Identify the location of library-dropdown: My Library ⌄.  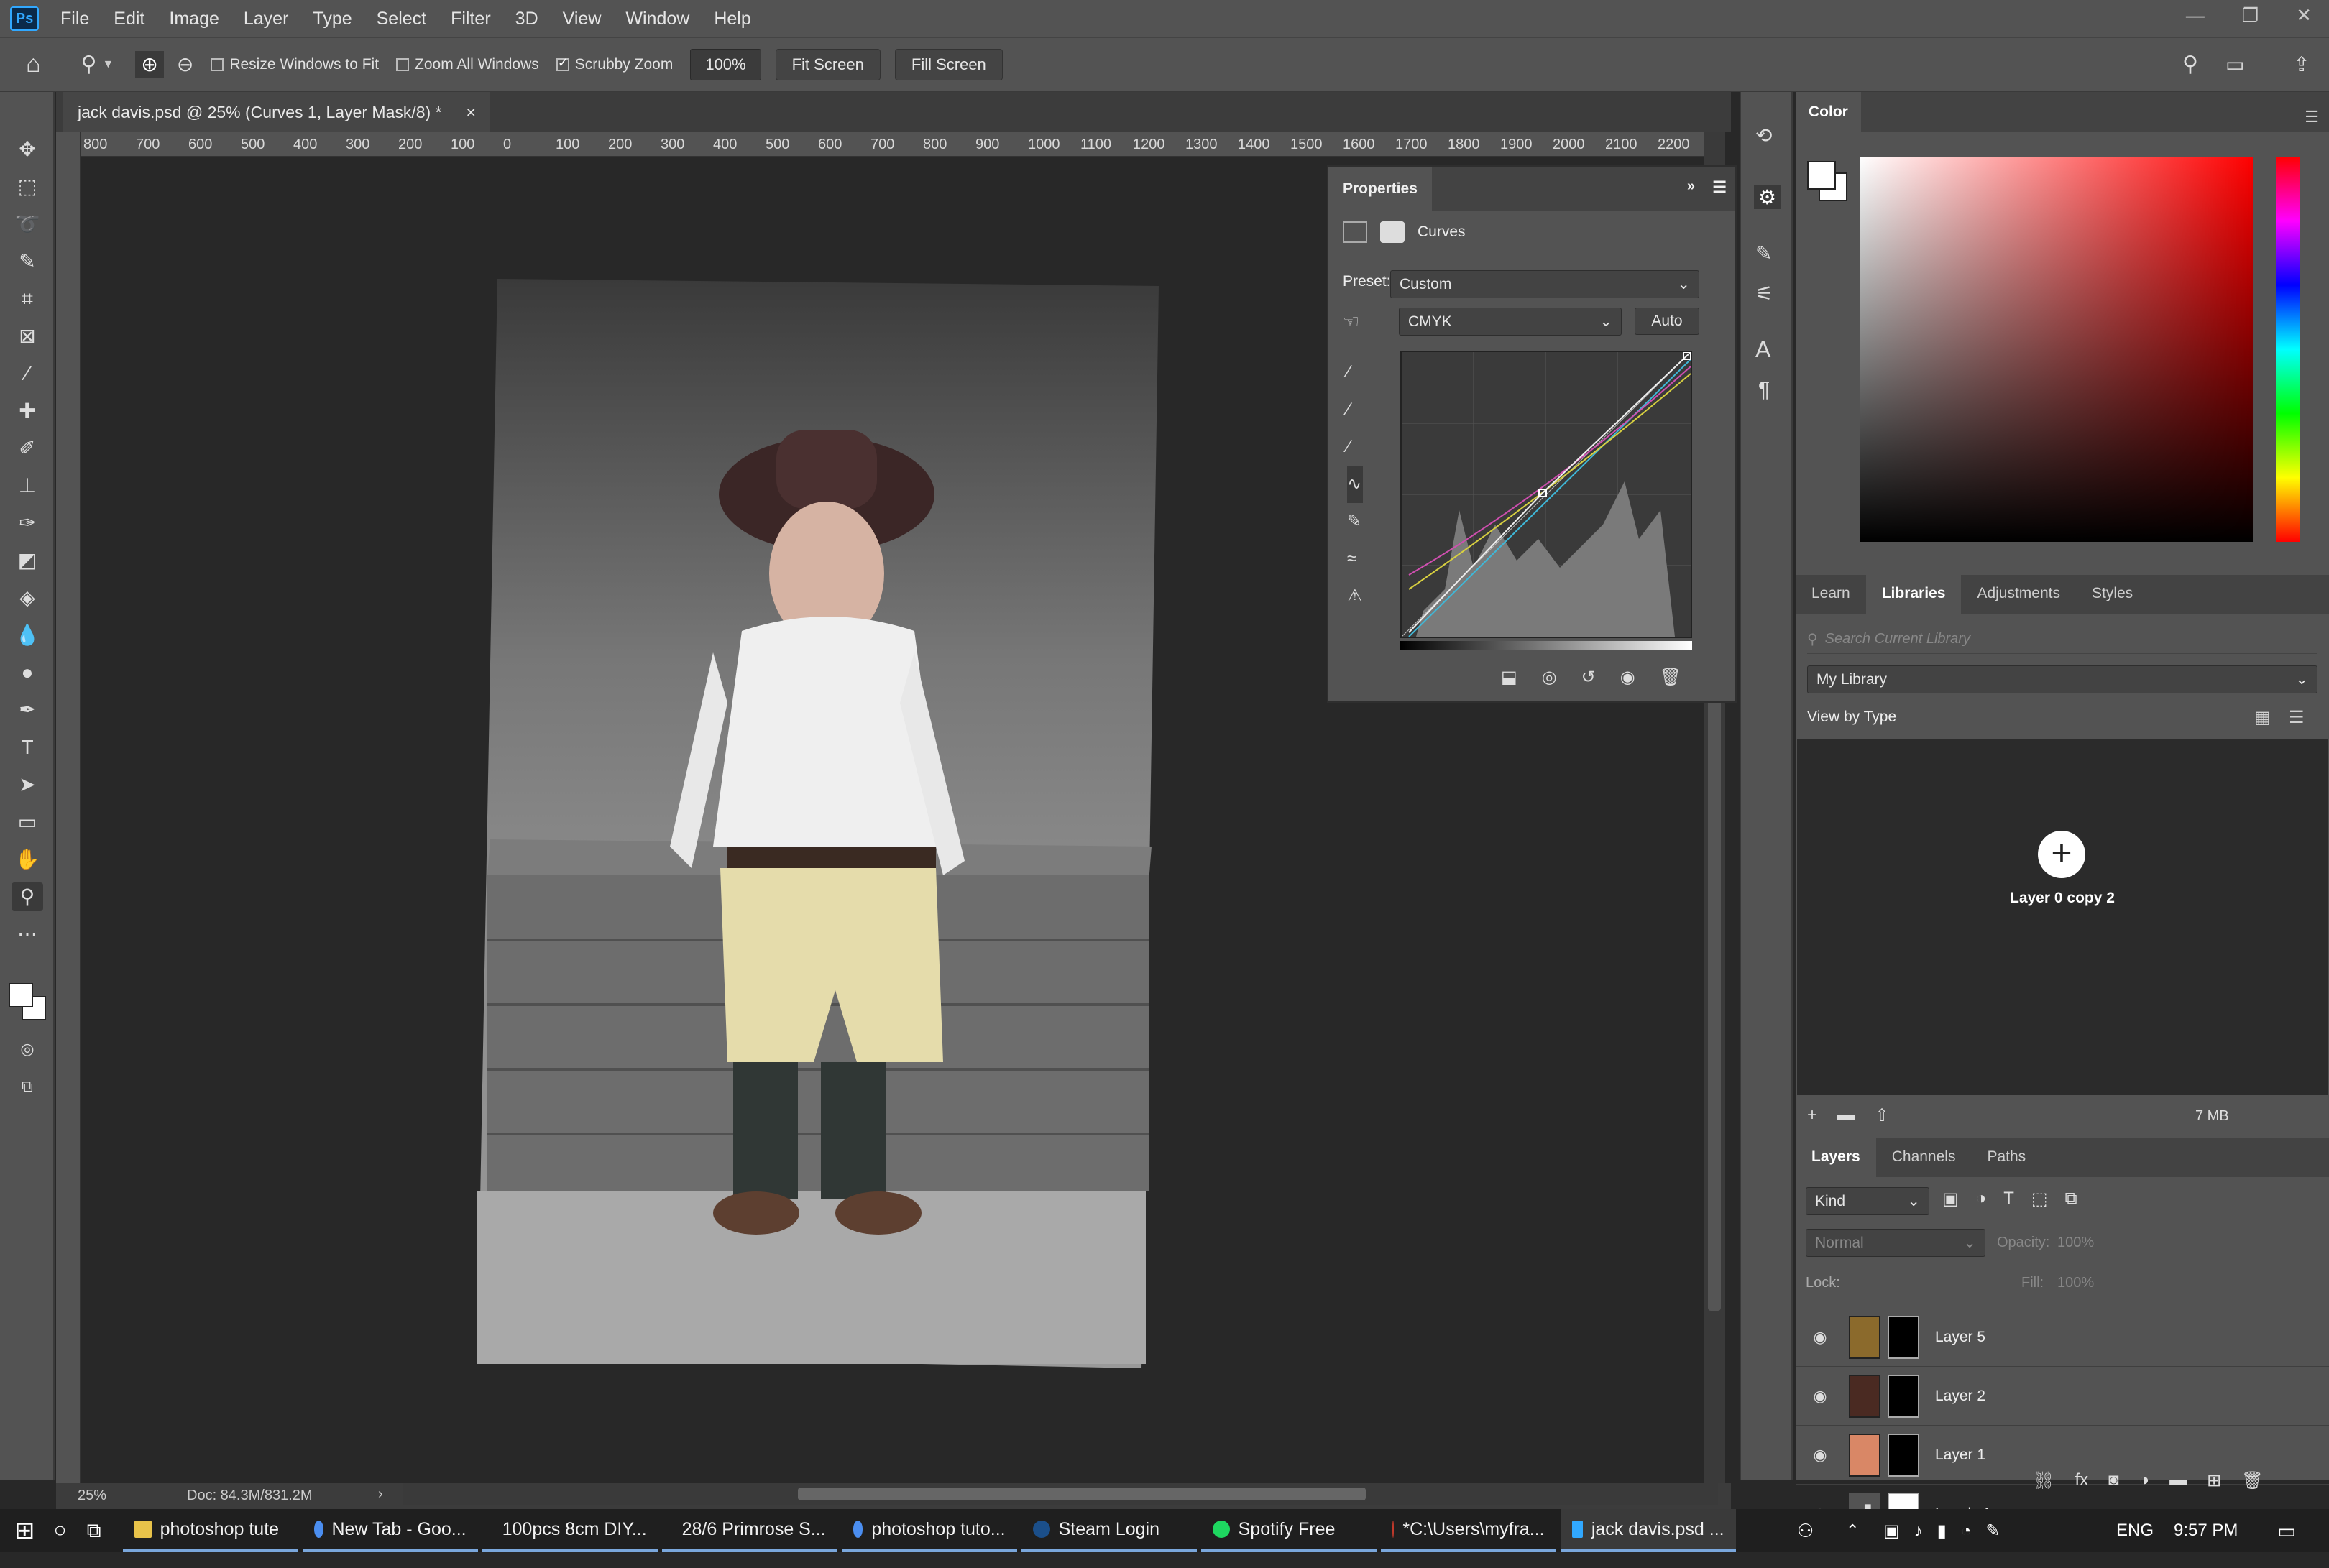
(2062, 679).